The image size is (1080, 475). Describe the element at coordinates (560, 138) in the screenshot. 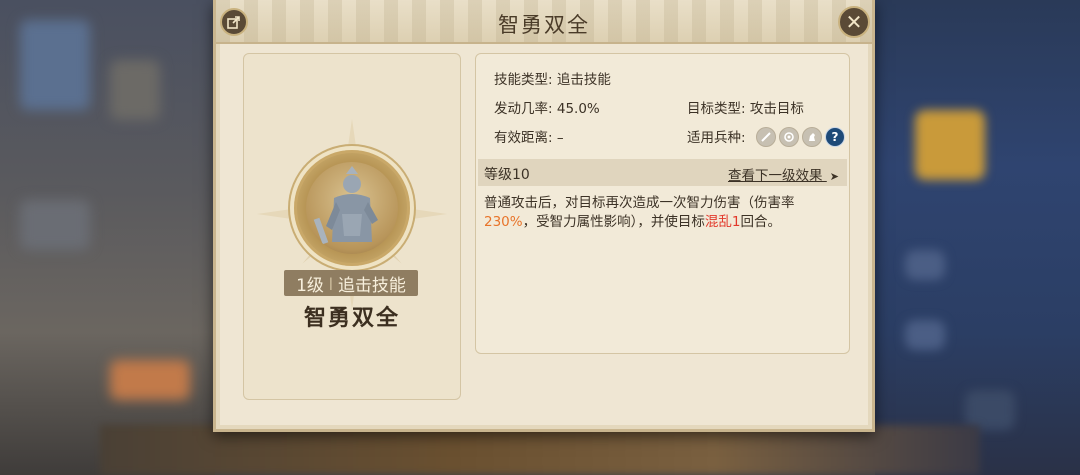

I see `range-value: –` at that location.